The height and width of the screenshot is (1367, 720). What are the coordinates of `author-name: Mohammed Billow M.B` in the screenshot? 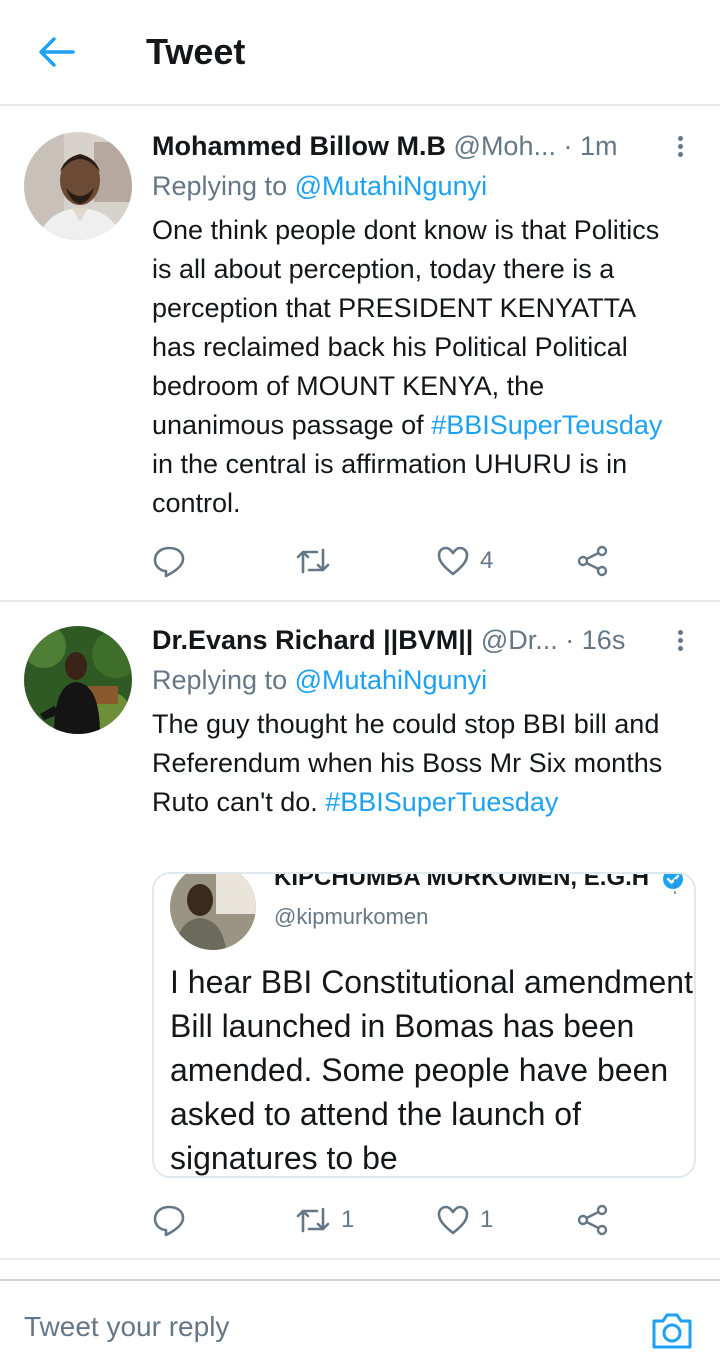 It's located at (299, 146).